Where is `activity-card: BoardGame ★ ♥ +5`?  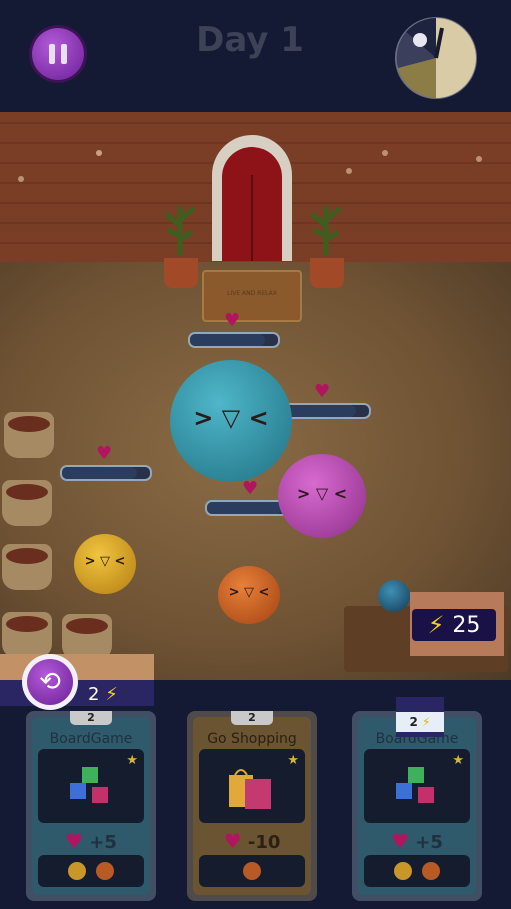
activity-card: BoardGame ★ ♥ +5 is located at coordinates (417, 806).